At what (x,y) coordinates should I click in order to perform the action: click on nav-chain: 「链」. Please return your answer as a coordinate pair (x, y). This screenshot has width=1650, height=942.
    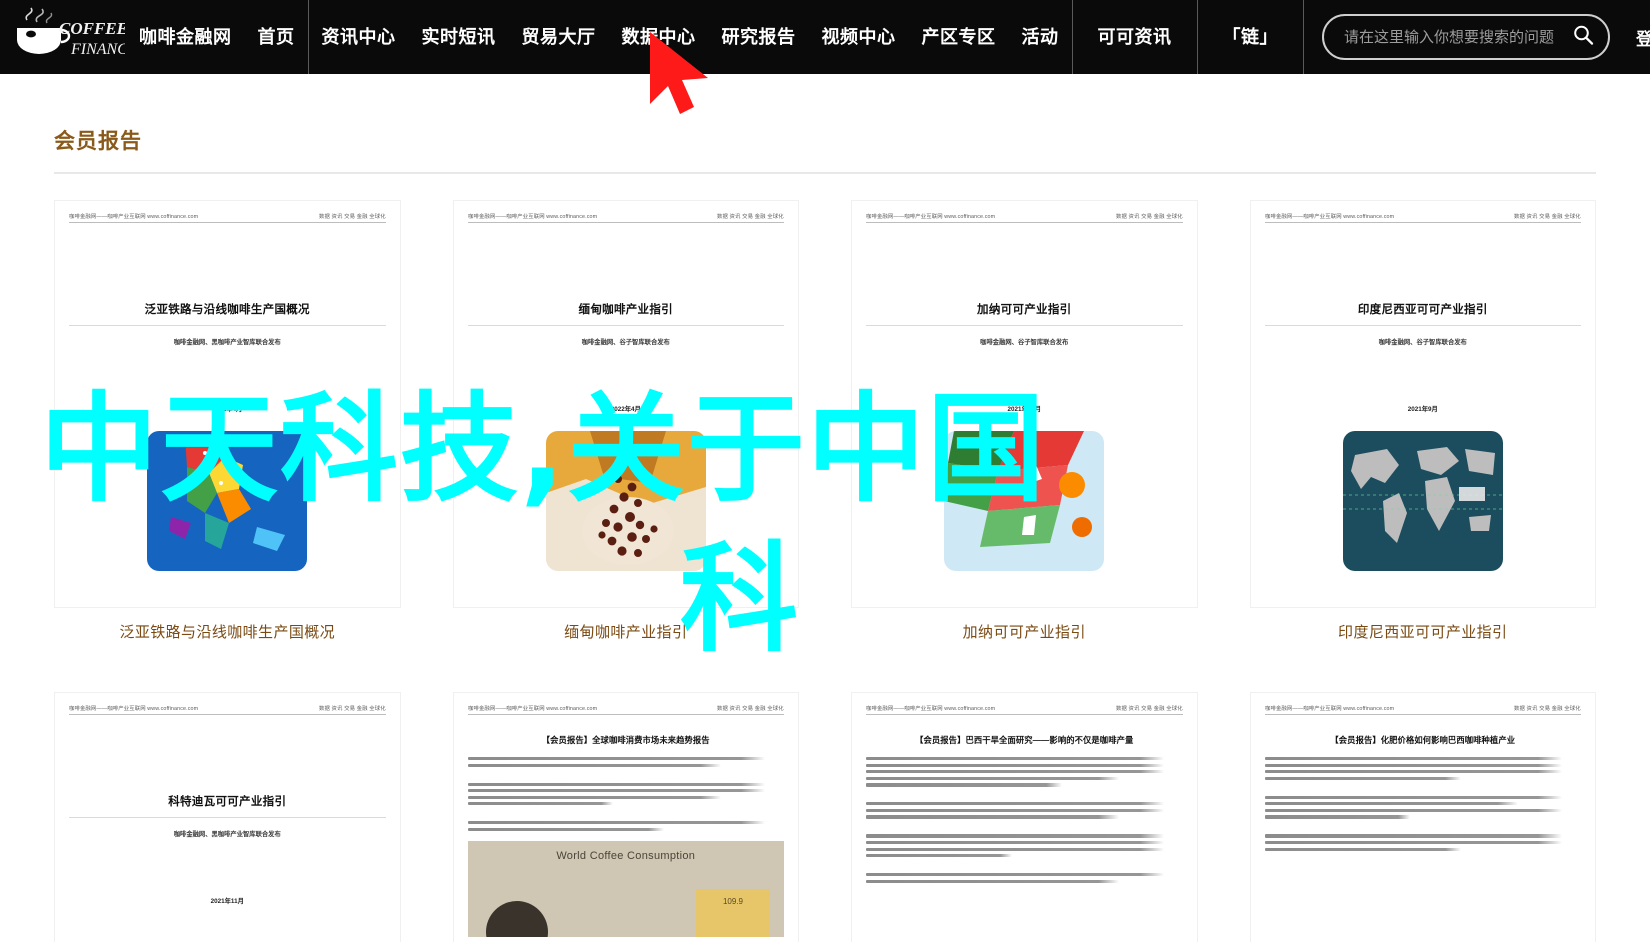
    Looking at the image, I should click on (1251, 37).